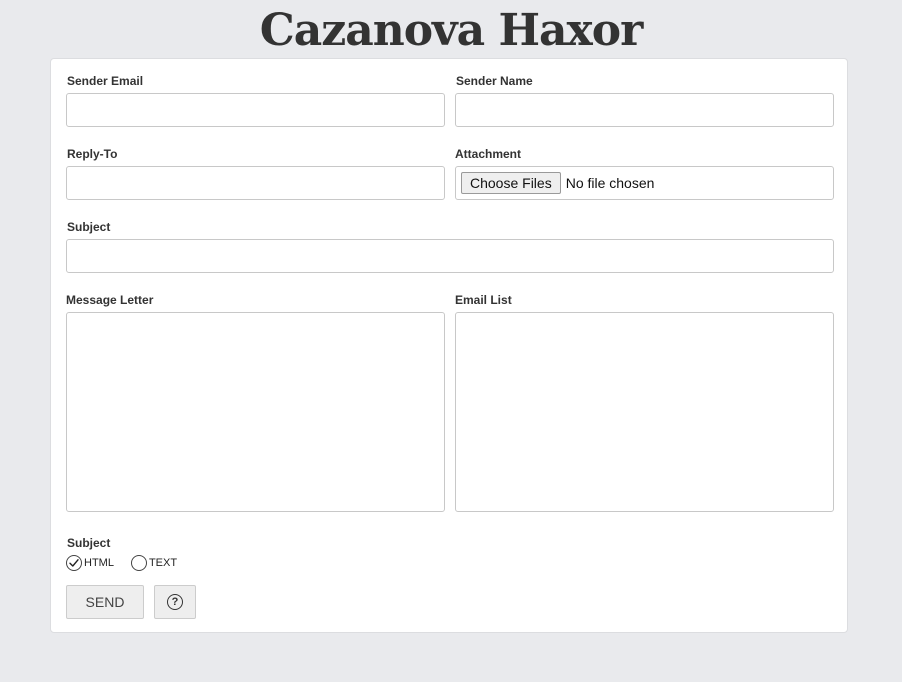  What do you see at coordinates (255, 183) in the screenshot?
I see `reply-to-input` at bounding box center [255, 183].